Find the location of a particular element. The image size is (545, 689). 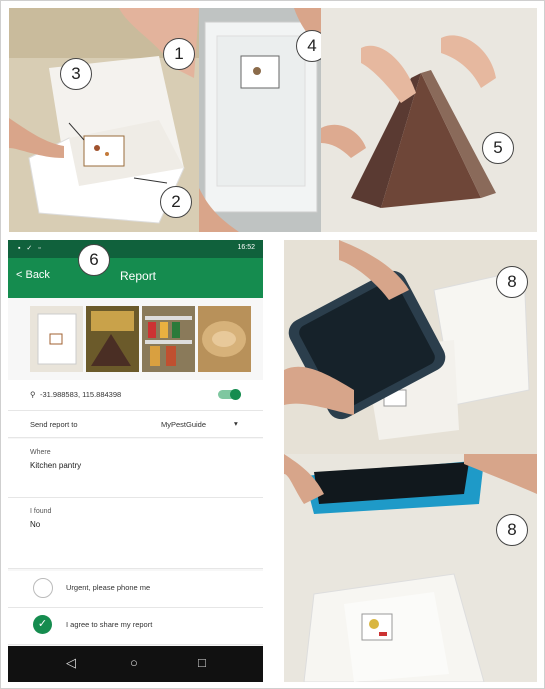

step-badge-8-top: 8 is located at coordinates (512, 282).